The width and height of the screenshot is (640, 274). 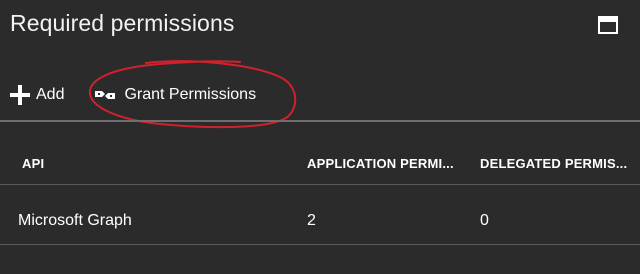 I want to click on add-button: Add, so click(x=37, y=95).